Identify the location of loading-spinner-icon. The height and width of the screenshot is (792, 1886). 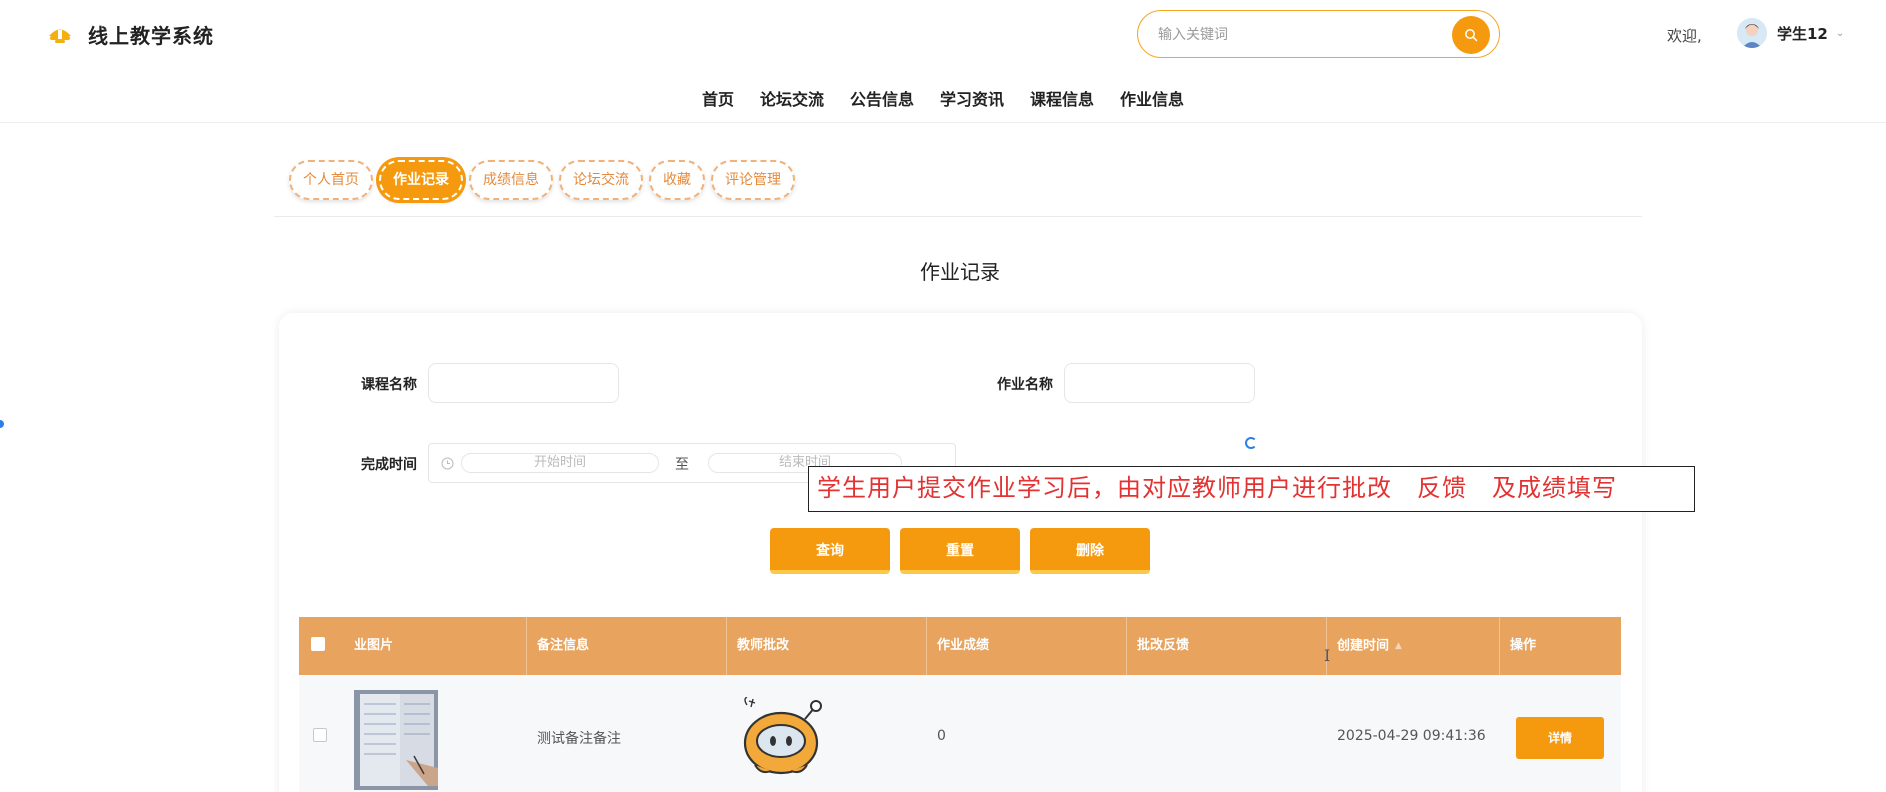
(1251, 443).